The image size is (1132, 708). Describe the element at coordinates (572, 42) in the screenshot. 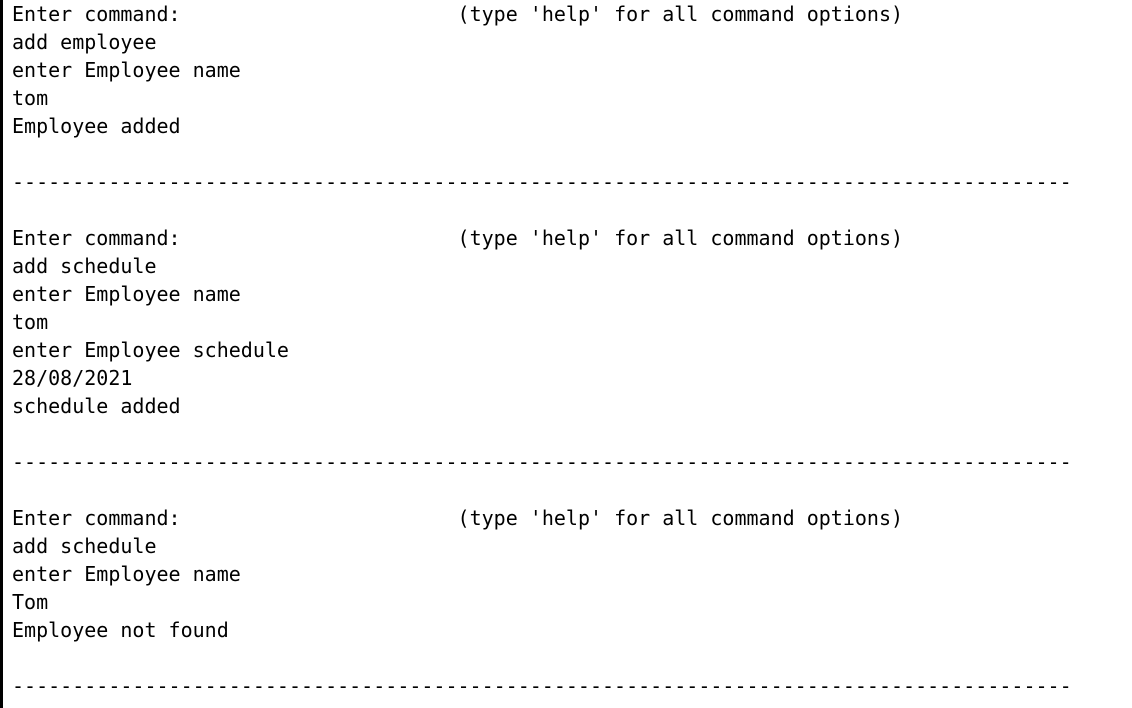

I see `console-user-input-line: add employee` at that location.